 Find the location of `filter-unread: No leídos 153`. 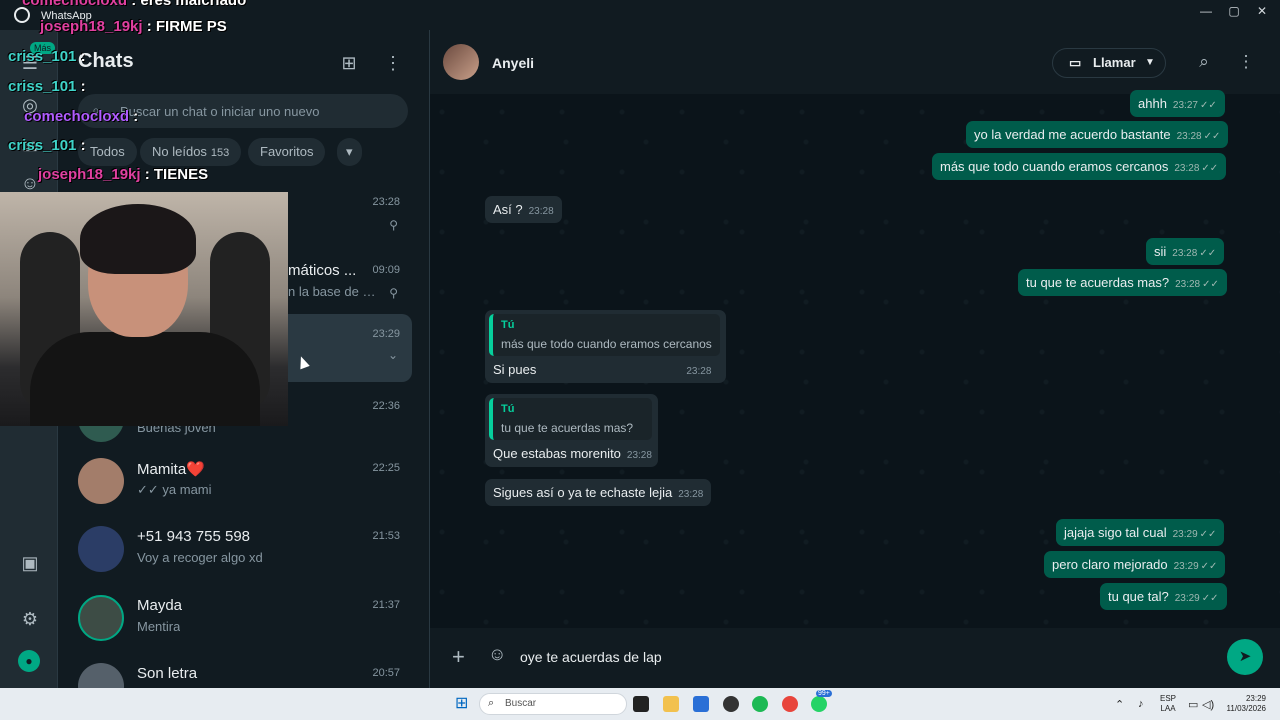

filter-unread: No leídos 153 is located at coordinates (191, 152).